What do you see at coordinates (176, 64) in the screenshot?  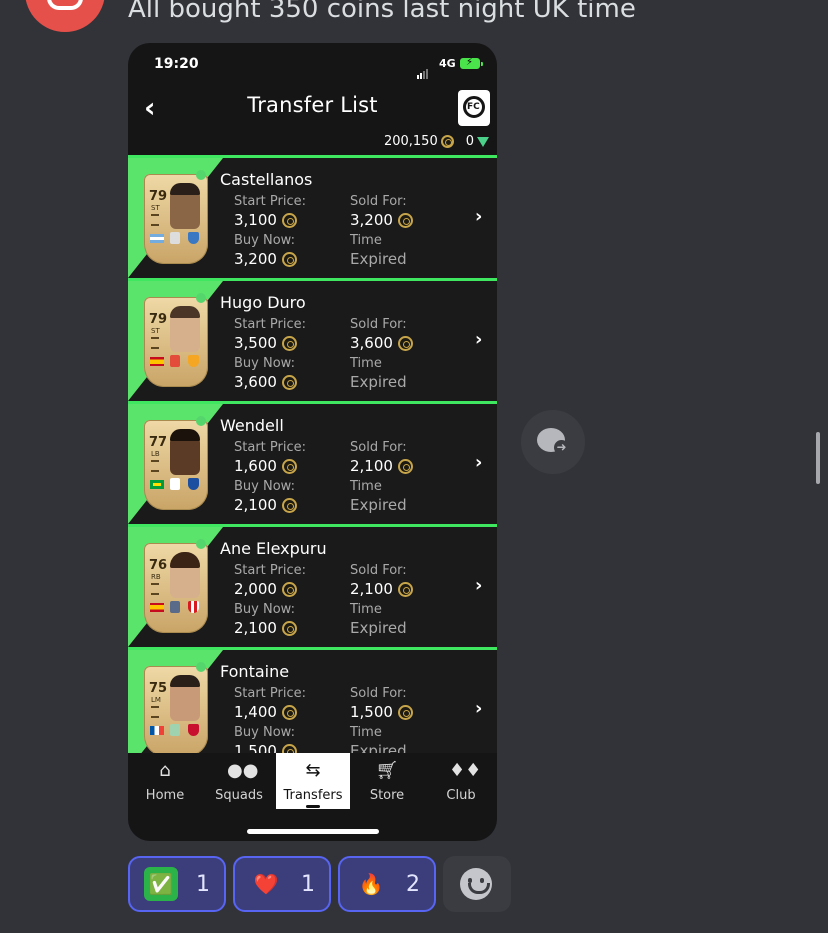 I see `status-time: 19:20` at bounding box center [176, 64].